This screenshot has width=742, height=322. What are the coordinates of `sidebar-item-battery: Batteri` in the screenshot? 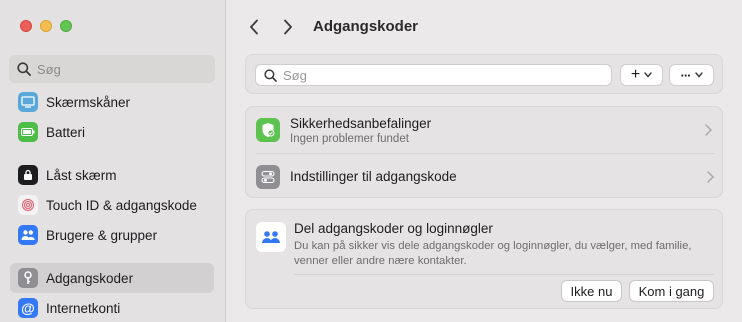 It's located at (112, 132).